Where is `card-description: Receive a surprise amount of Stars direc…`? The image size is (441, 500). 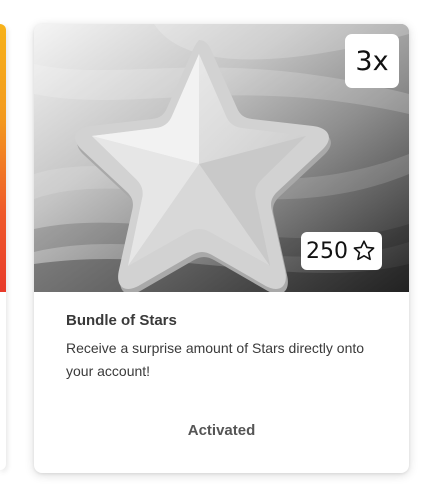 card-description: Receive a surprise amount of Stars direc… is located at coordinates (215, 359).